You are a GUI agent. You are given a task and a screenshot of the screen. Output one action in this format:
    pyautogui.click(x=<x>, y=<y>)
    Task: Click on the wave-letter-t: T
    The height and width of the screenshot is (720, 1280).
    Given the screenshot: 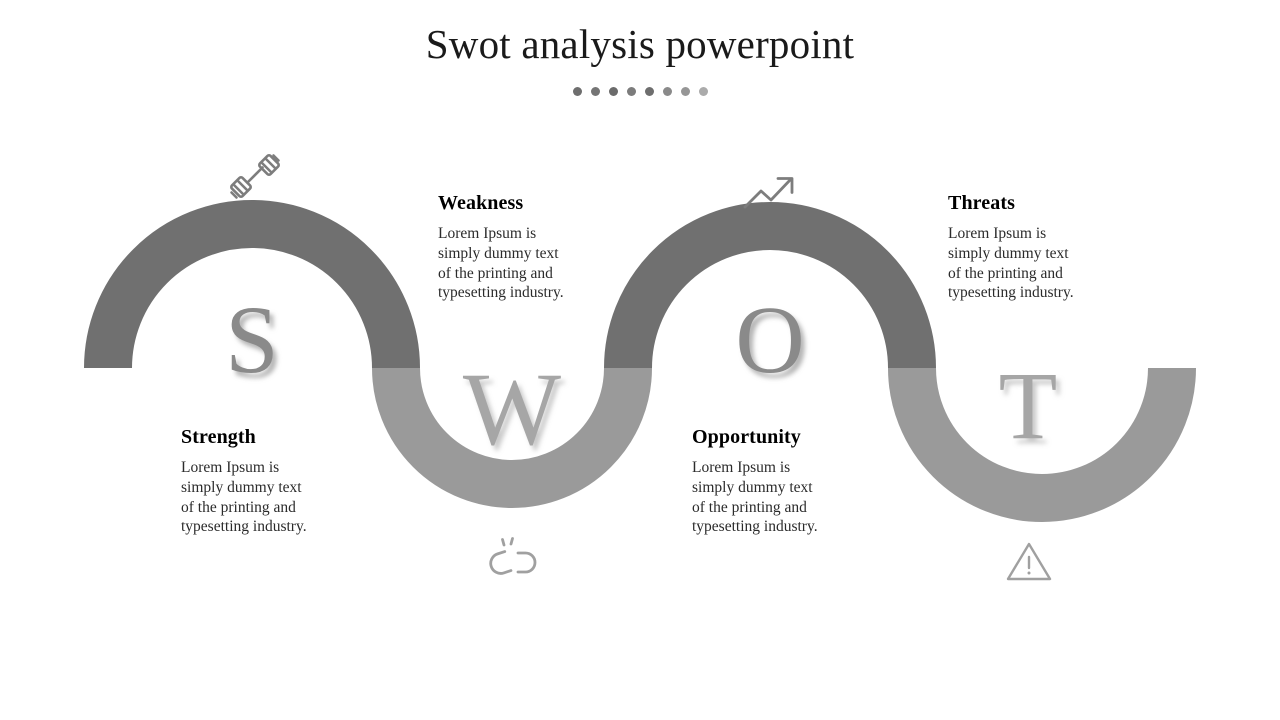 What is the action you would take?
    pyautogui.click(x=1028, y=405)
    